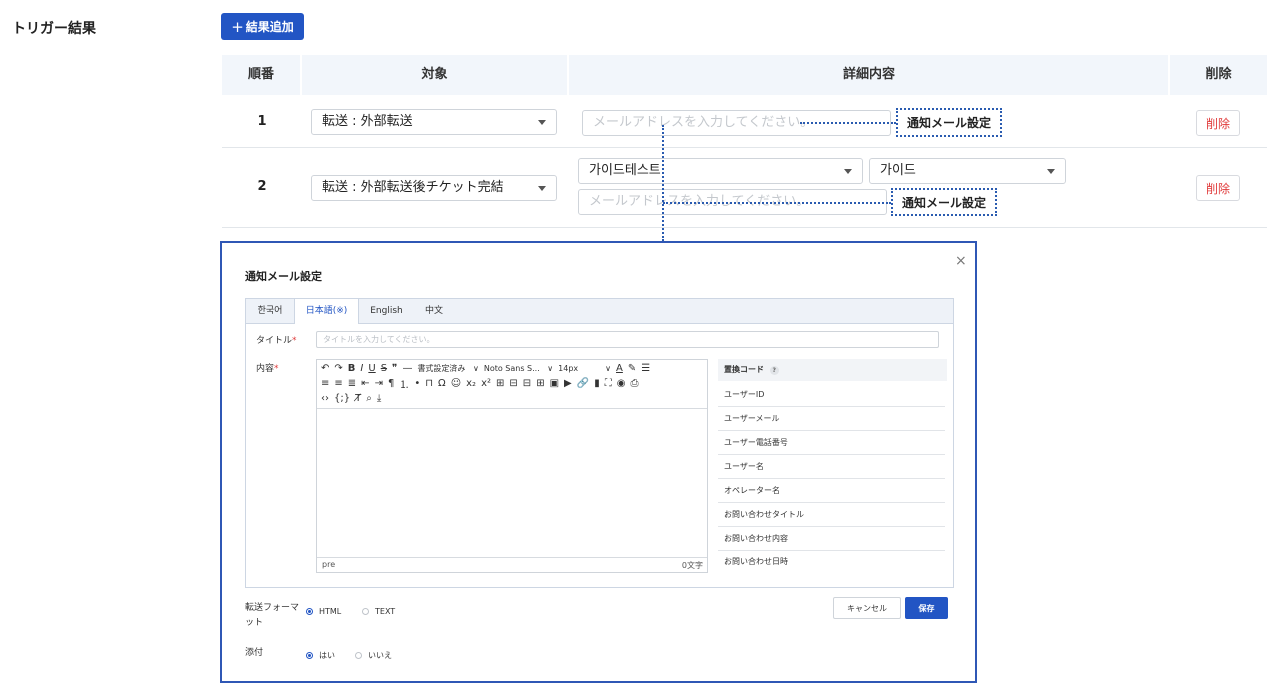  What do you see at coordinates (831, 562) in the screenshot?
I see `code-item: お問い合わせ日時` at bounding box center [831, 562].